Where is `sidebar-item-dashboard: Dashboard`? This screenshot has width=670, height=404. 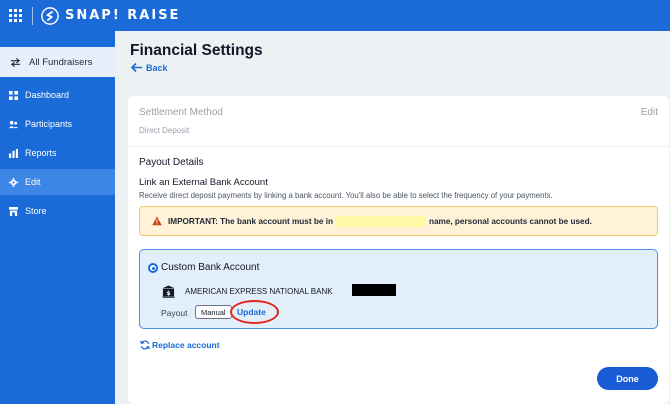 sidebar-item-dashboard: Dashboard is located at coordinates (57, 95).